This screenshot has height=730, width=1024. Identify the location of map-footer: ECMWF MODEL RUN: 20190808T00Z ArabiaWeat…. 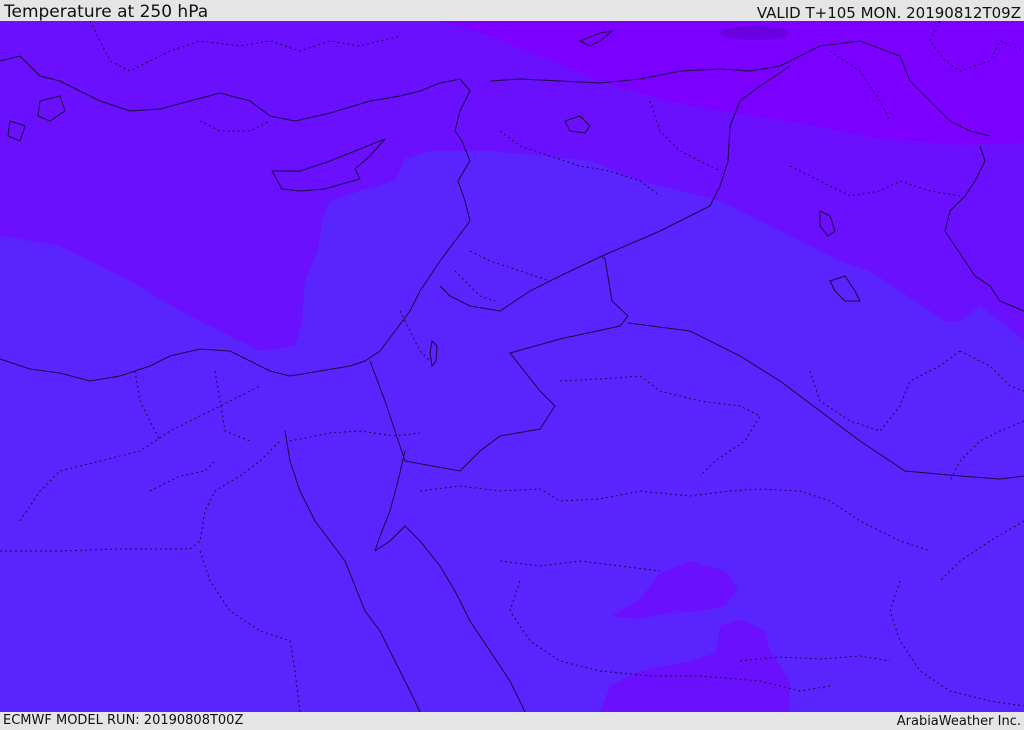
(512, 720).